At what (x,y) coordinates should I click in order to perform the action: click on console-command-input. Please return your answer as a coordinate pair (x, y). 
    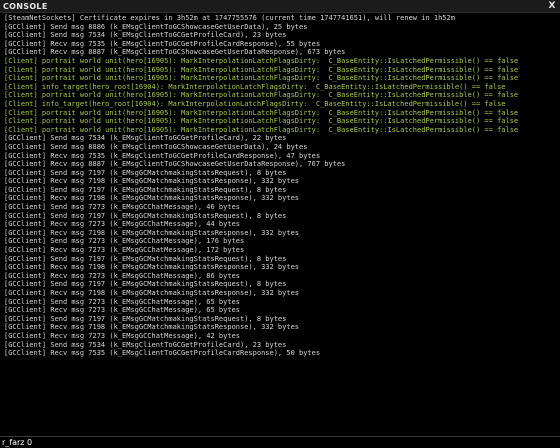
    Looking at the image, I should click on (277, 442).